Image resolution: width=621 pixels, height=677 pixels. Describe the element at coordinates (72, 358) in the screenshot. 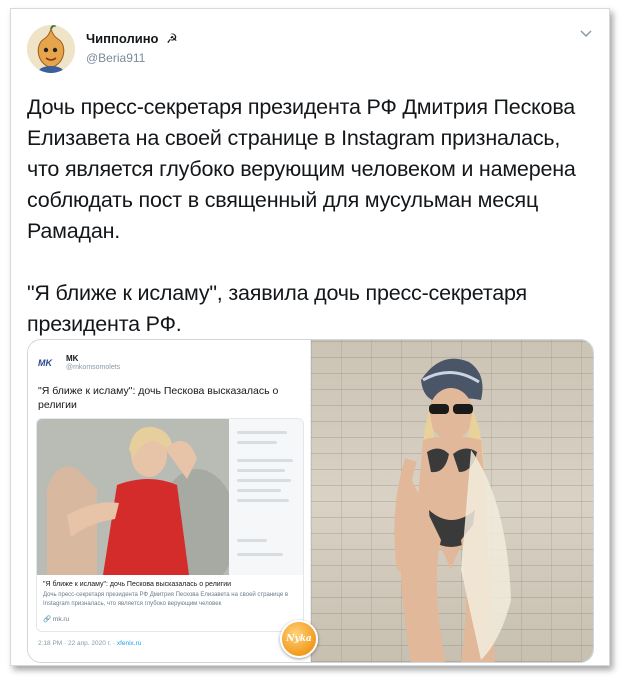

I see `embedded-author-name: MK` at that location.